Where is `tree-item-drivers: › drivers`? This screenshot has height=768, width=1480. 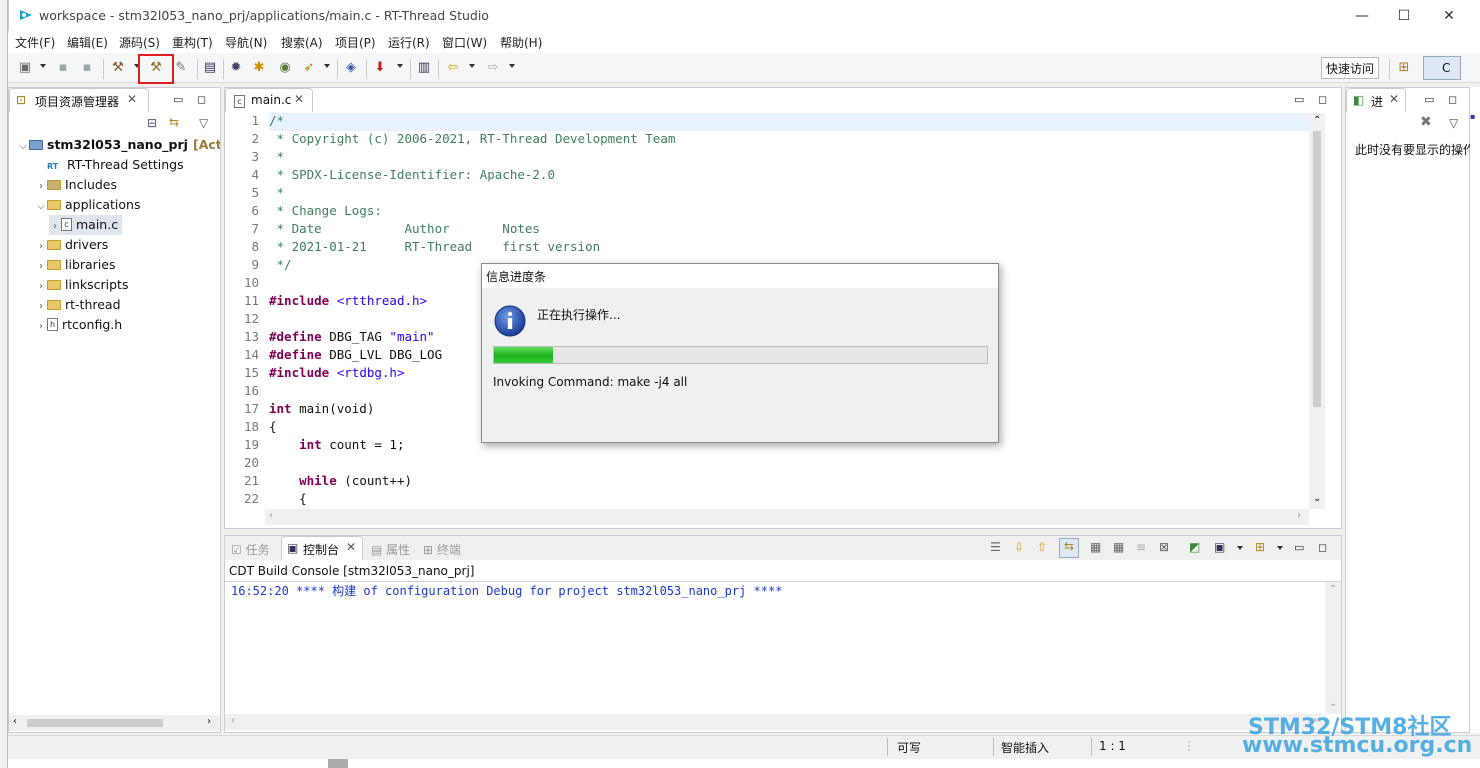 tree-item-drivers: › drivers is located at coordinates (71, 245).